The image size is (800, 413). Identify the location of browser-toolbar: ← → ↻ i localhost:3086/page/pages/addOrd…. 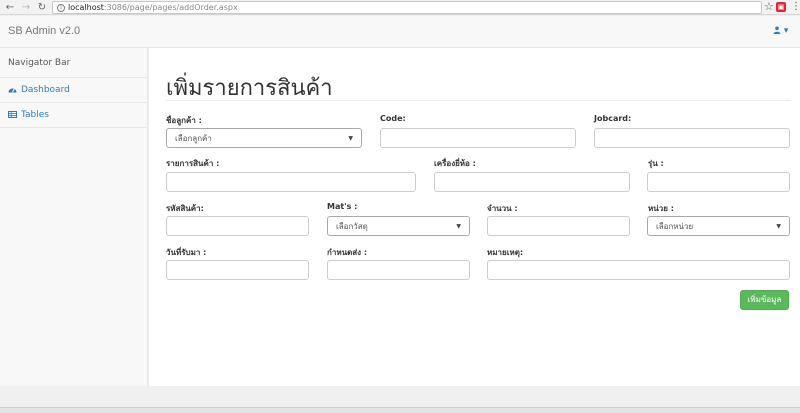
(400, 7).